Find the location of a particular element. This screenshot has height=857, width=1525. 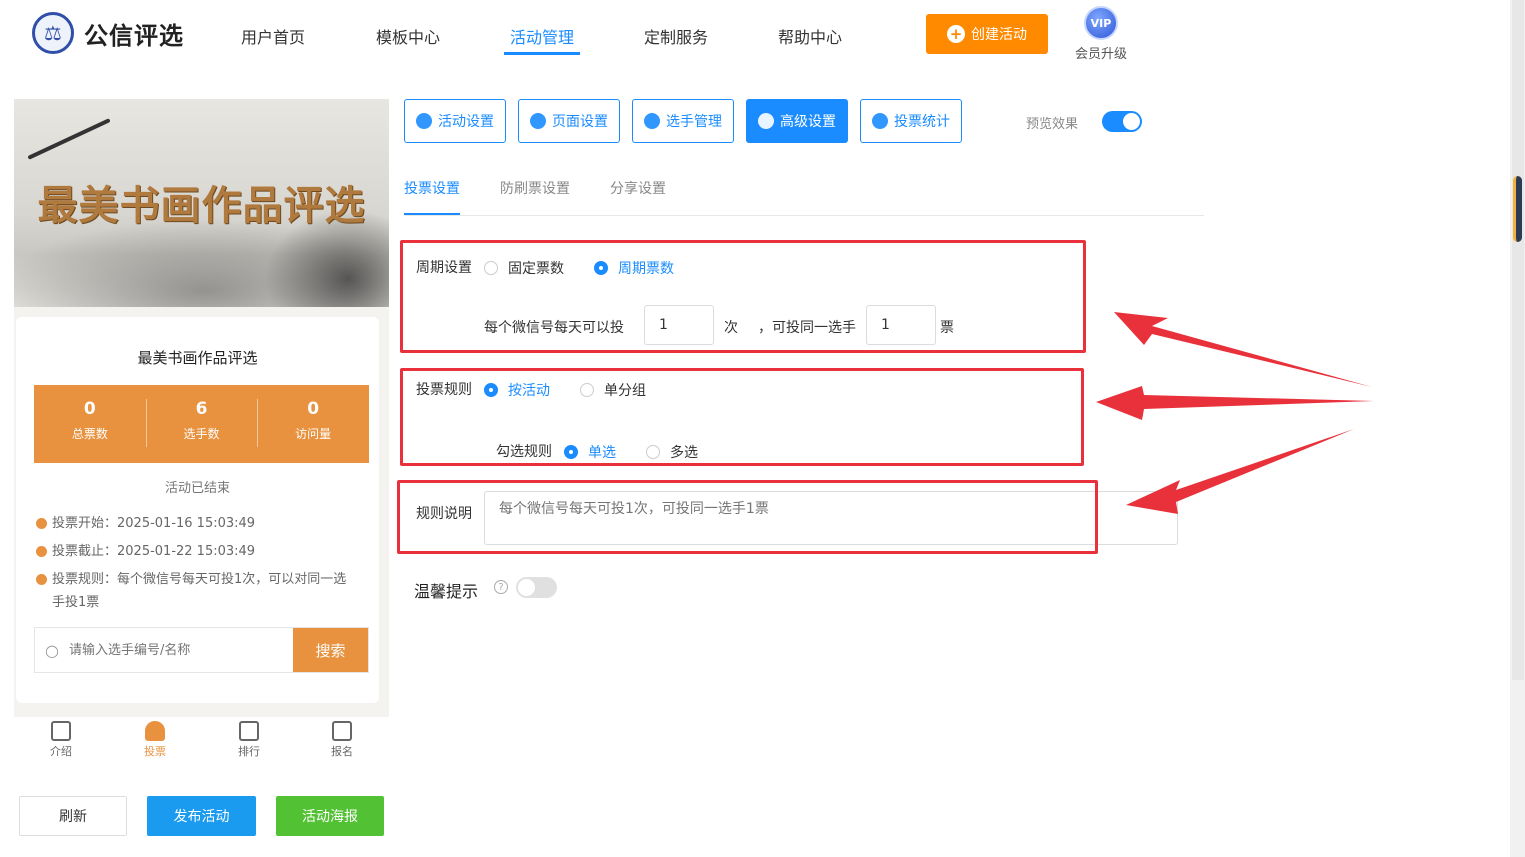

same-player-text: ，可投同一选手 is located at coordinates (807, 328).